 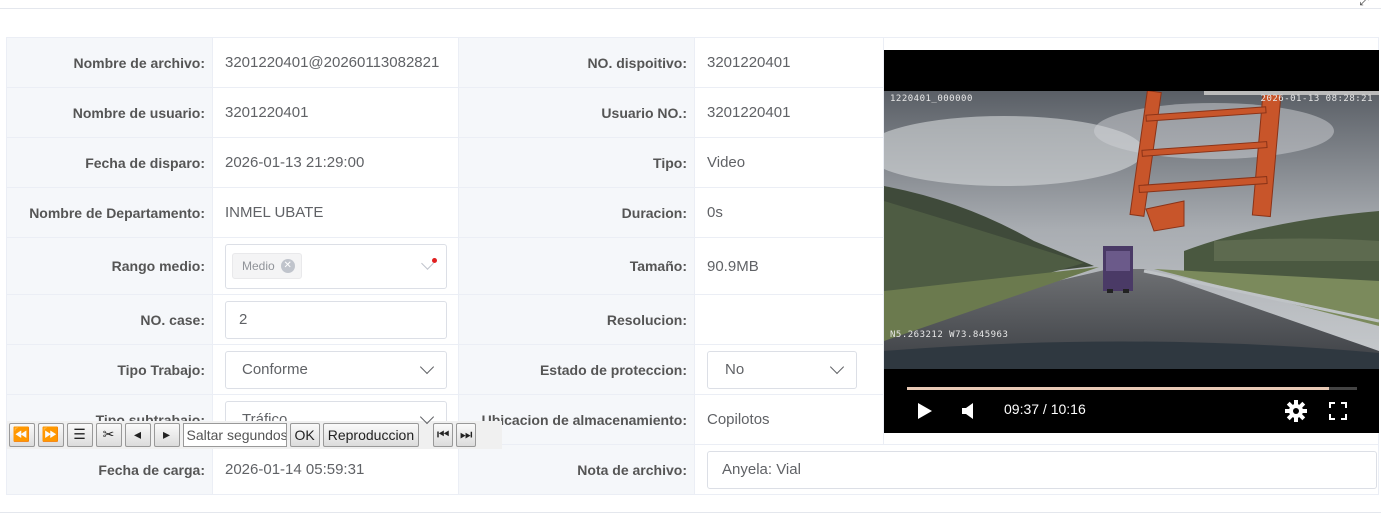 What do you see at coordinates (335, 162) in the screenshot?
I see `shot-date-value: 2026-01-13 21:29:00` at bounding box center [335, 162].